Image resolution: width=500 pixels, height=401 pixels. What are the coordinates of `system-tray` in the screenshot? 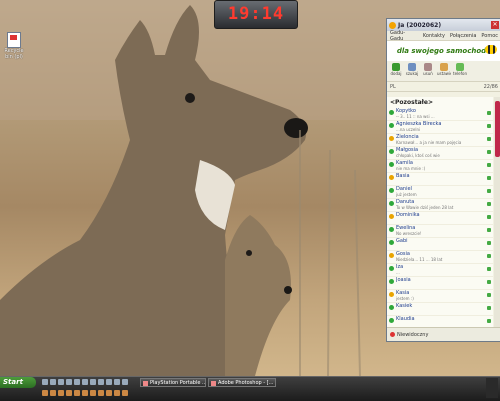 It's located at (492, 388).